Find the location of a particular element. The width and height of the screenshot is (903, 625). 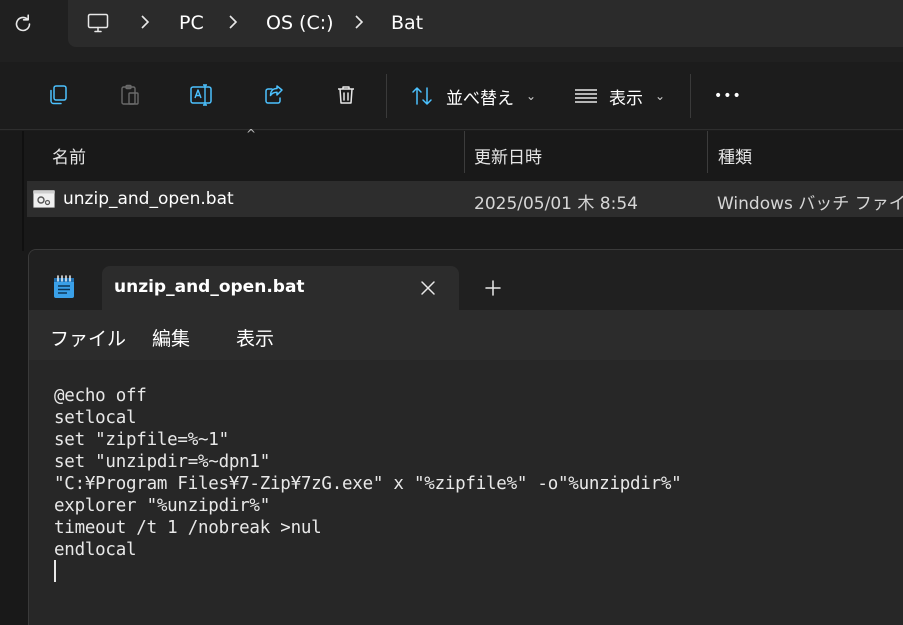

sort-ascending-icon: ^ is located at coordinates (251, 134).